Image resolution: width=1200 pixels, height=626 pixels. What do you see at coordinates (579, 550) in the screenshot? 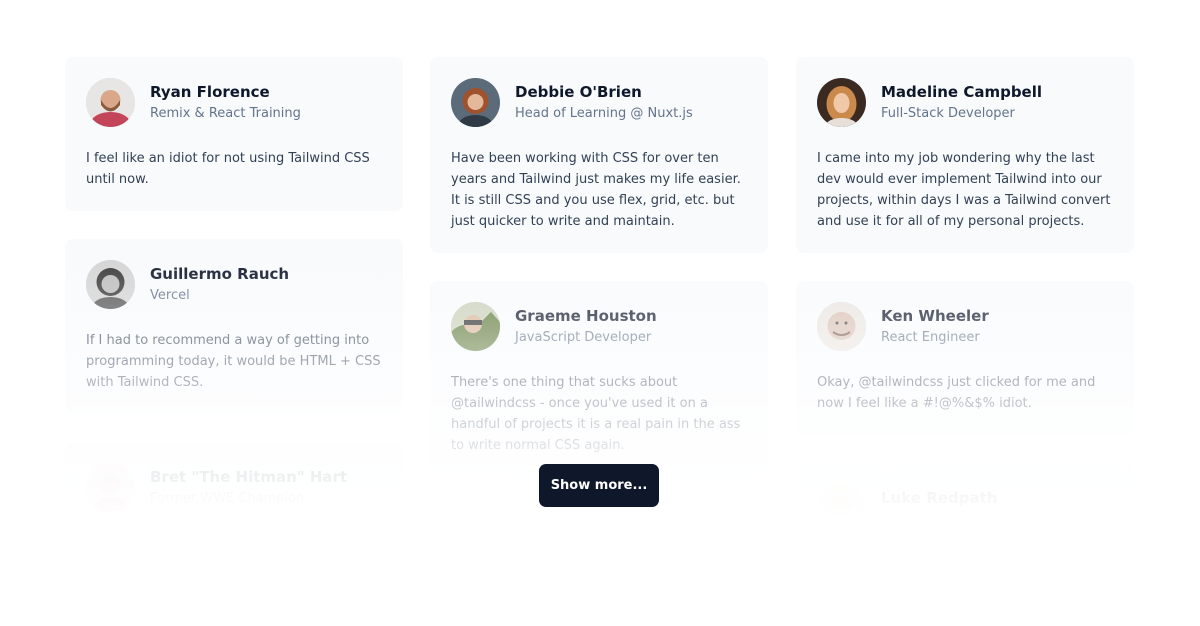
I see `author-name: Aaron Bushnell` at bounding box center [579, 550].